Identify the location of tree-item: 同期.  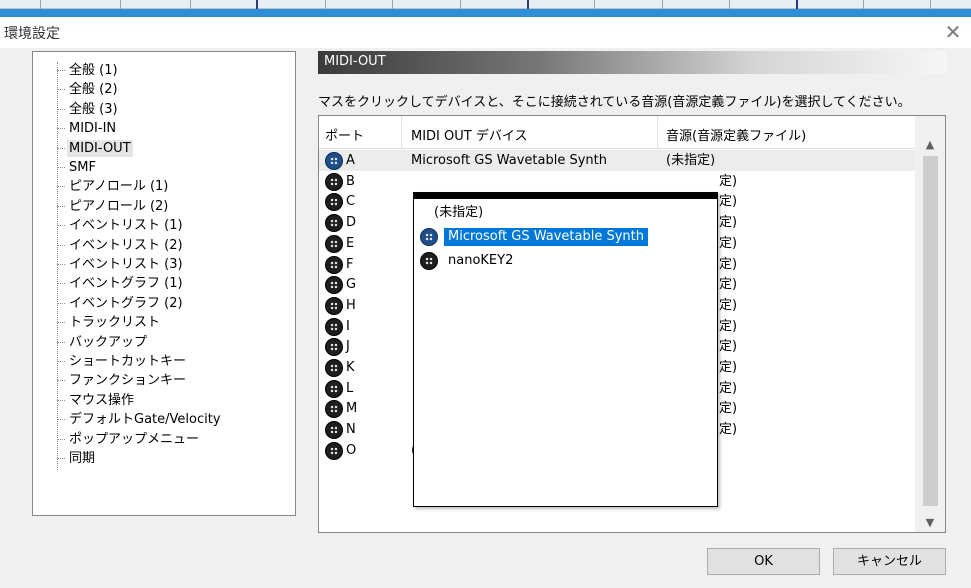
(164, 458).